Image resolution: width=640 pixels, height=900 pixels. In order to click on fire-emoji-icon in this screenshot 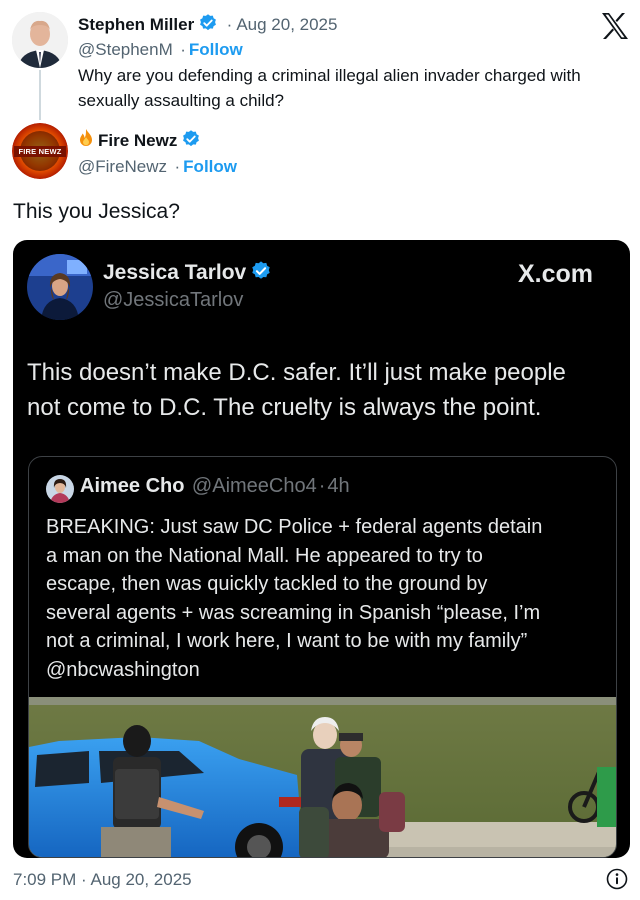, I will do `click(86, 140)`.